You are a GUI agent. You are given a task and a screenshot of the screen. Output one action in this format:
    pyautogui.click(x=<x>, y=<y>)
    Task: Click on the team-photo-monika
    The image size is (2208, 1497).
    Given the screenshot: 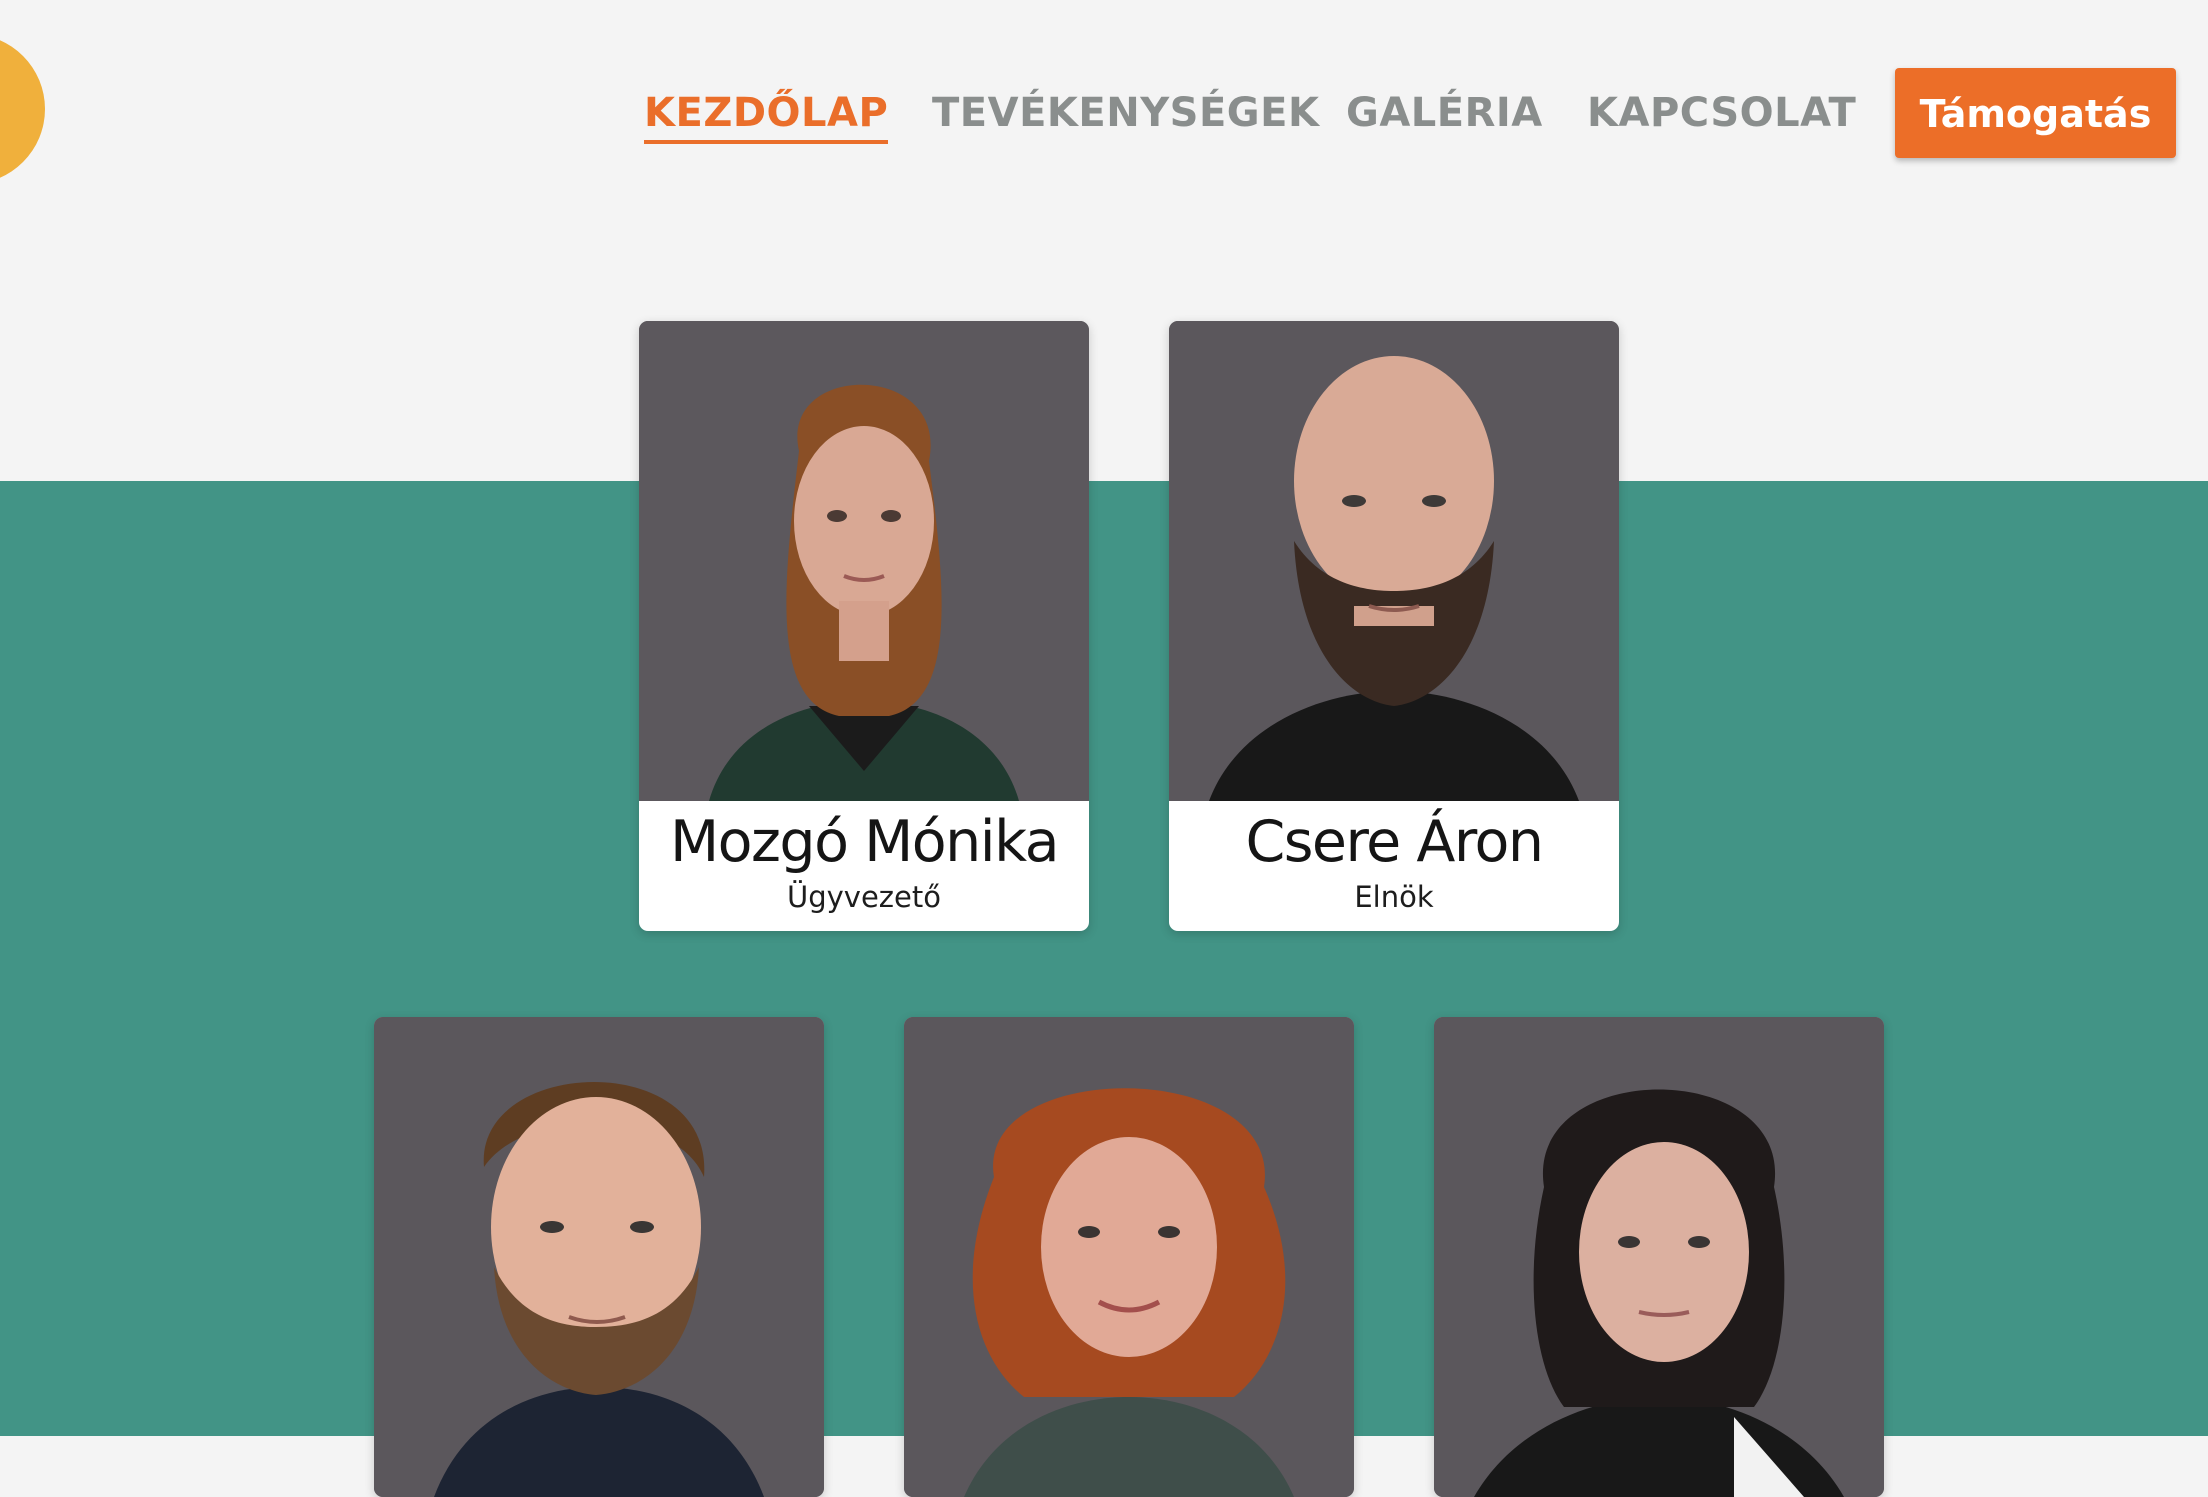 What is the action you would take?
    pyautogui.click(x=864, y=561)
    